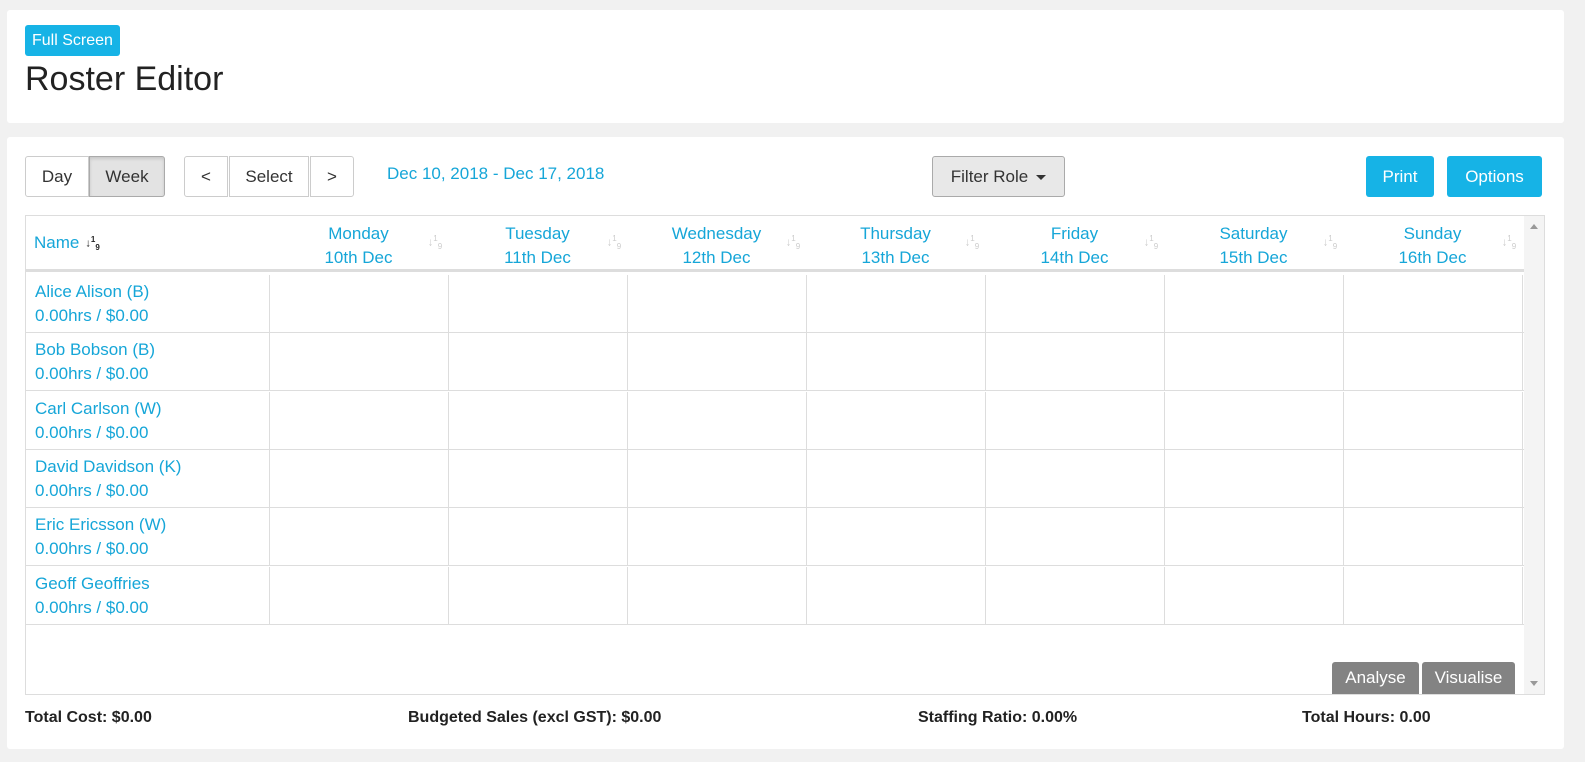 The height and width of the screenshot is (762, 1585). I want to click on day-date: 12th Dec, so click(716, 257).